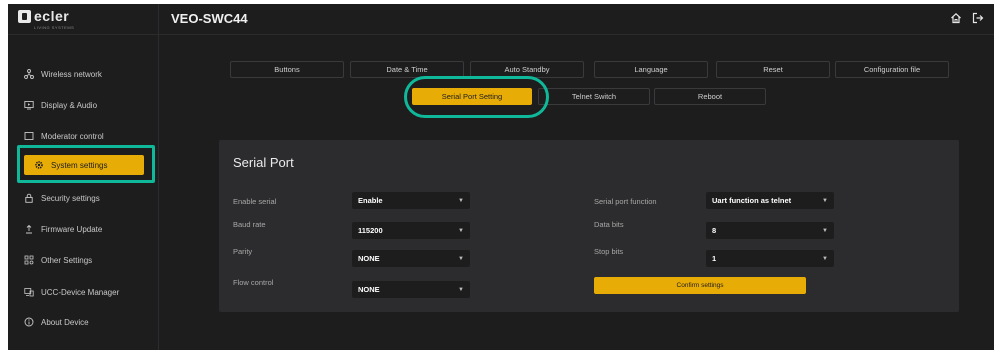  I want to click on device-name: VEO-SWC44, so click(209, 18).